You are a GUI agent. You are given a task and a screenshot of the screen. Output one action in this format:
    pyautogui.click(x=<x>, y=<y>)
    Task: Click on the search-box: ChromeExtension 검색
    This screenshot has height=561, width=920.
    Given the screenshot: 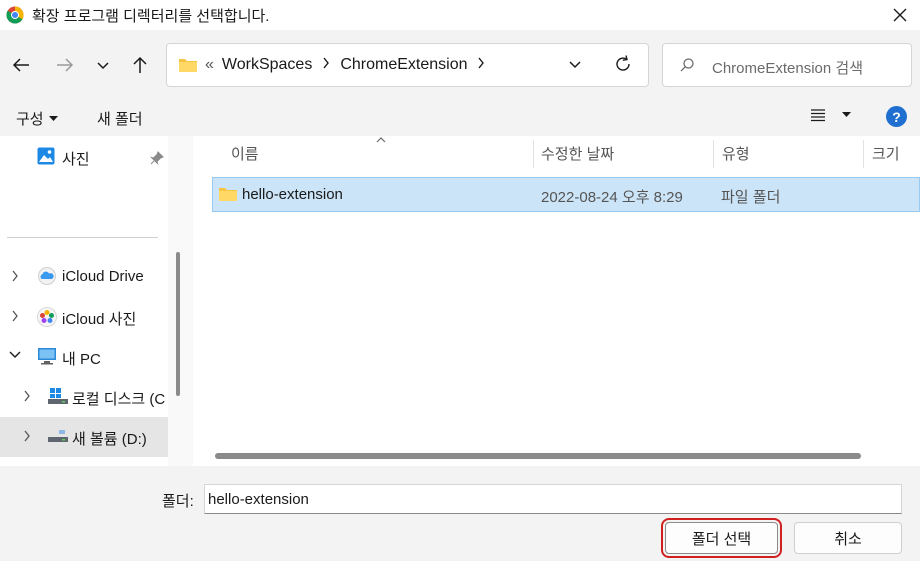 What is the action you would take?
    pyautogui.click(x=787, y=65)
    